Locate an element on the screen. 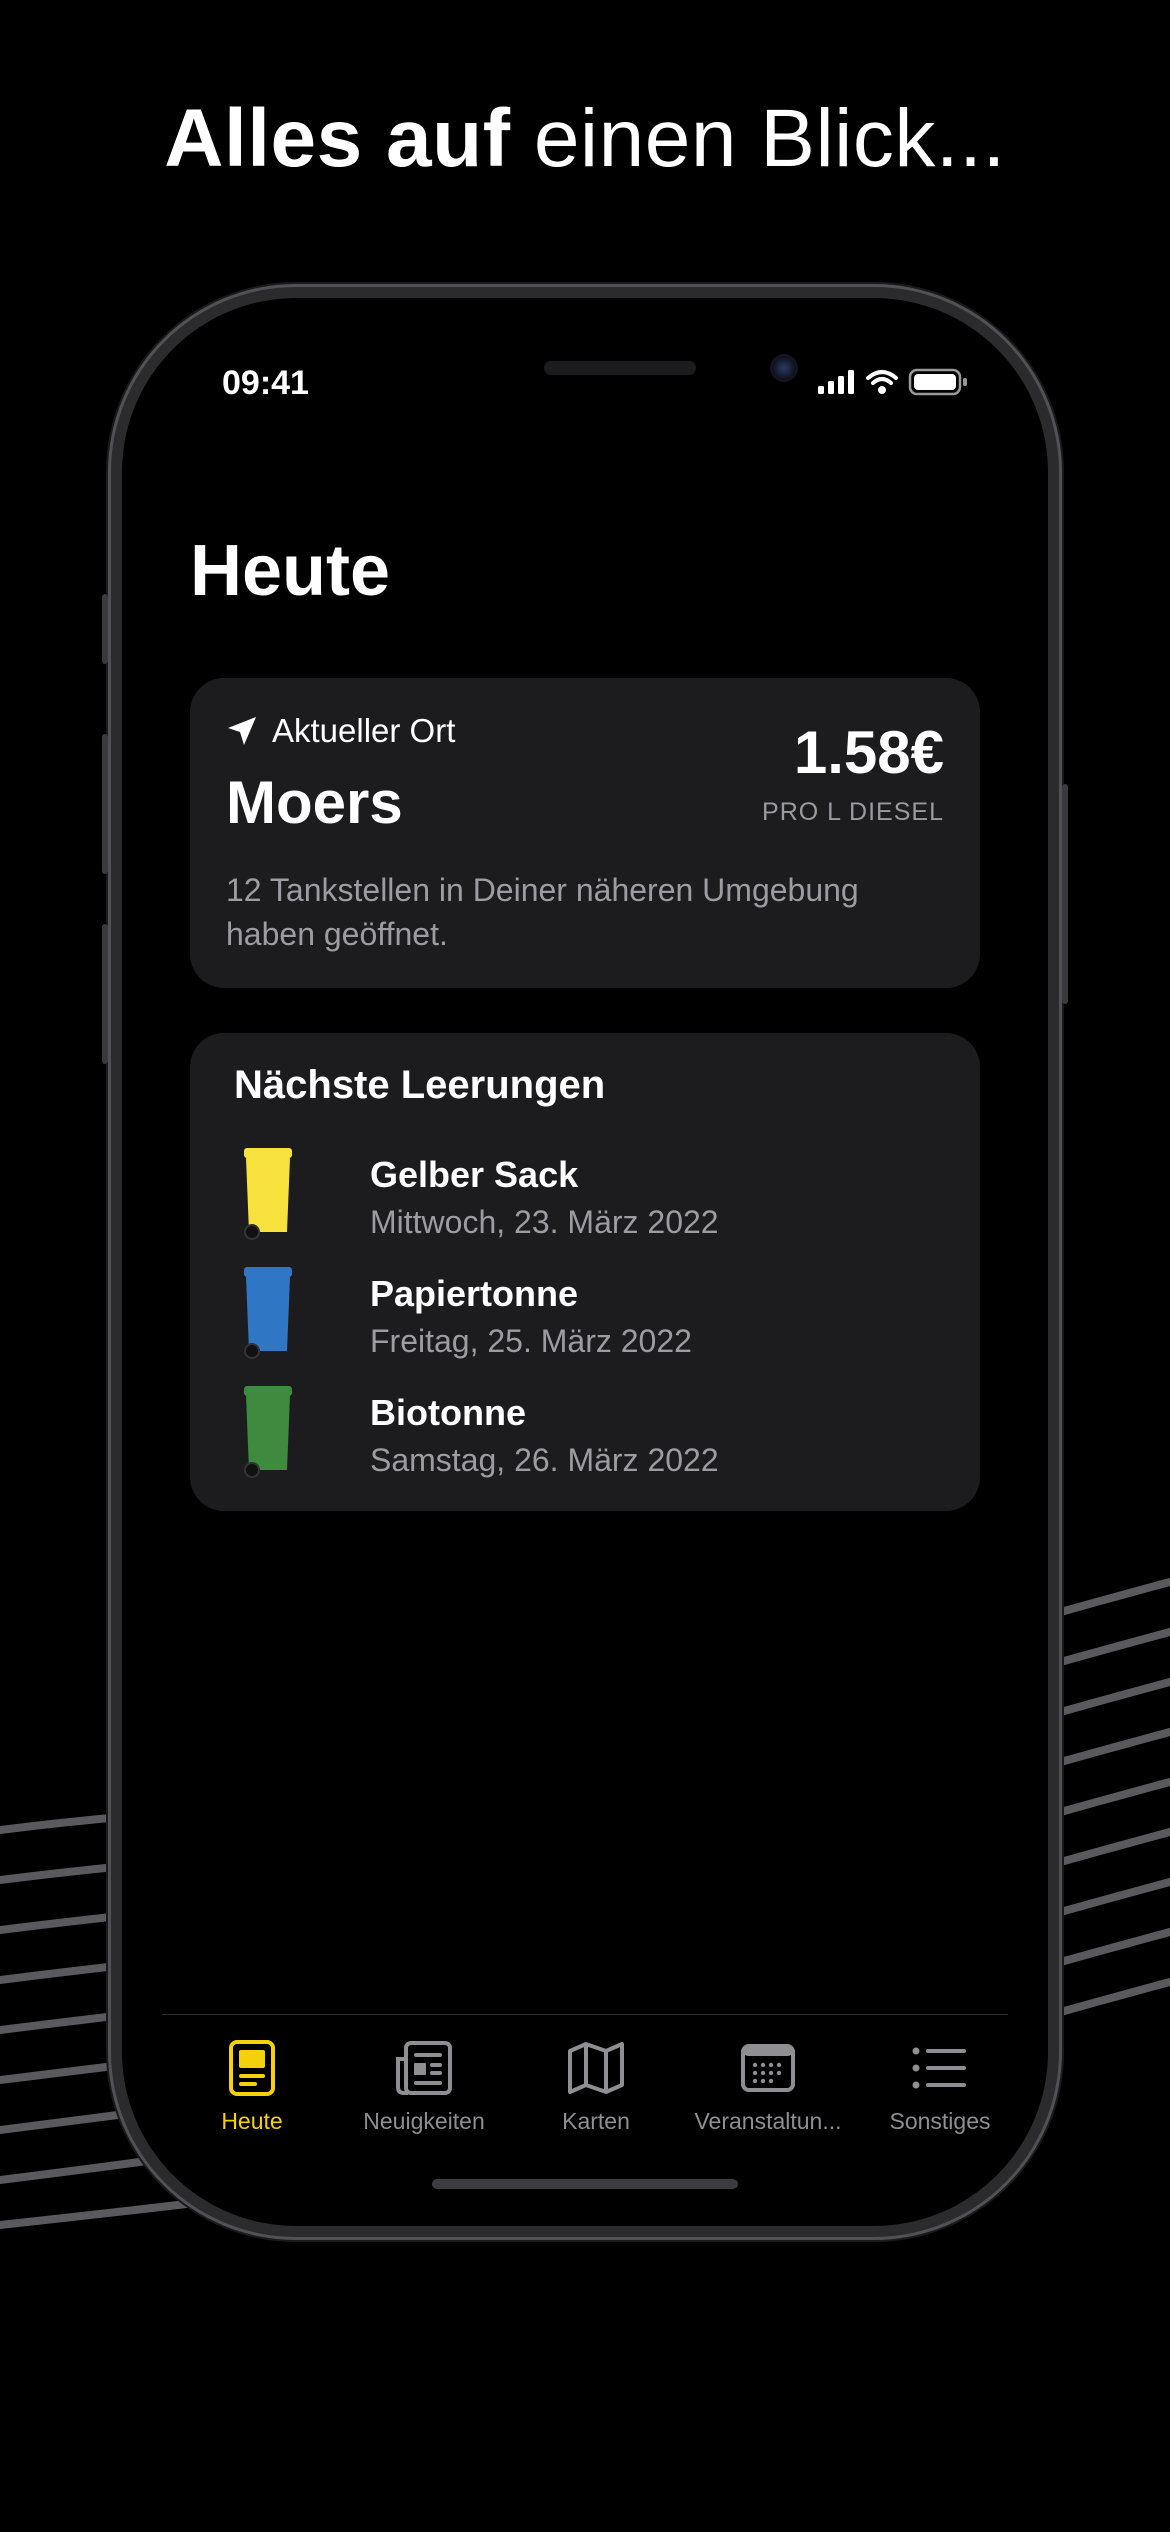 This screenshot has height=2532, width=1170. pickup-item: Papiertonne Freitag, 25. März 2022 is located at coordinates (584, 1317).